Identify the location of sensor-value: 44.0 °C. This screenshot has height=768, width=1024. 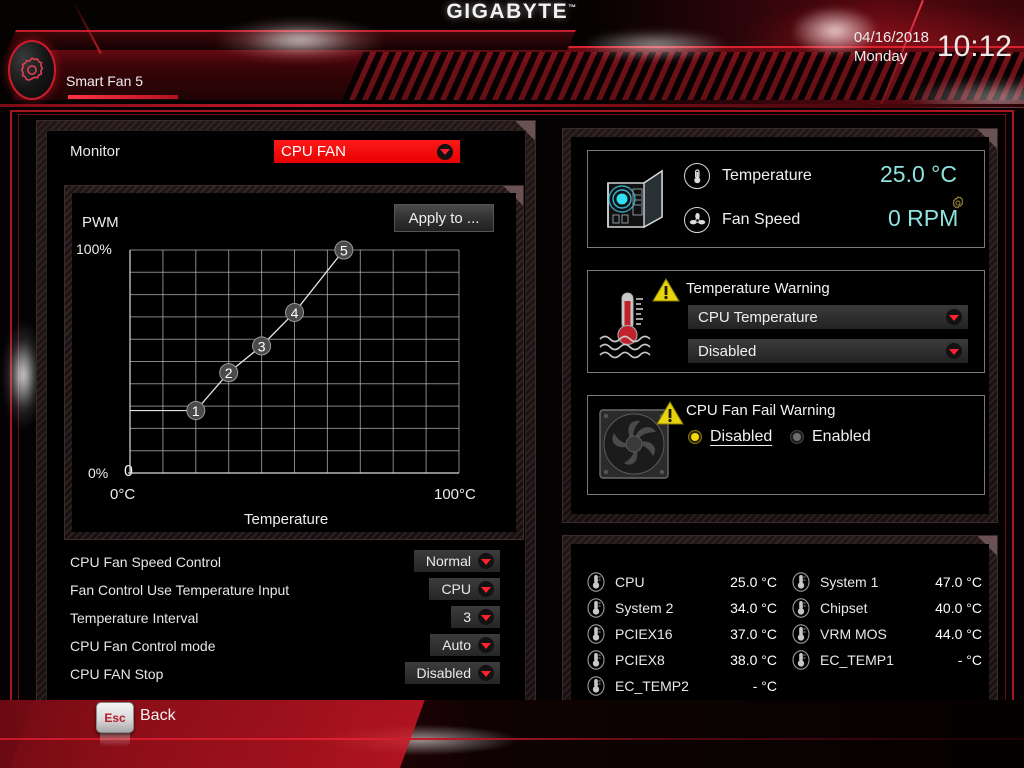
(958, 634).